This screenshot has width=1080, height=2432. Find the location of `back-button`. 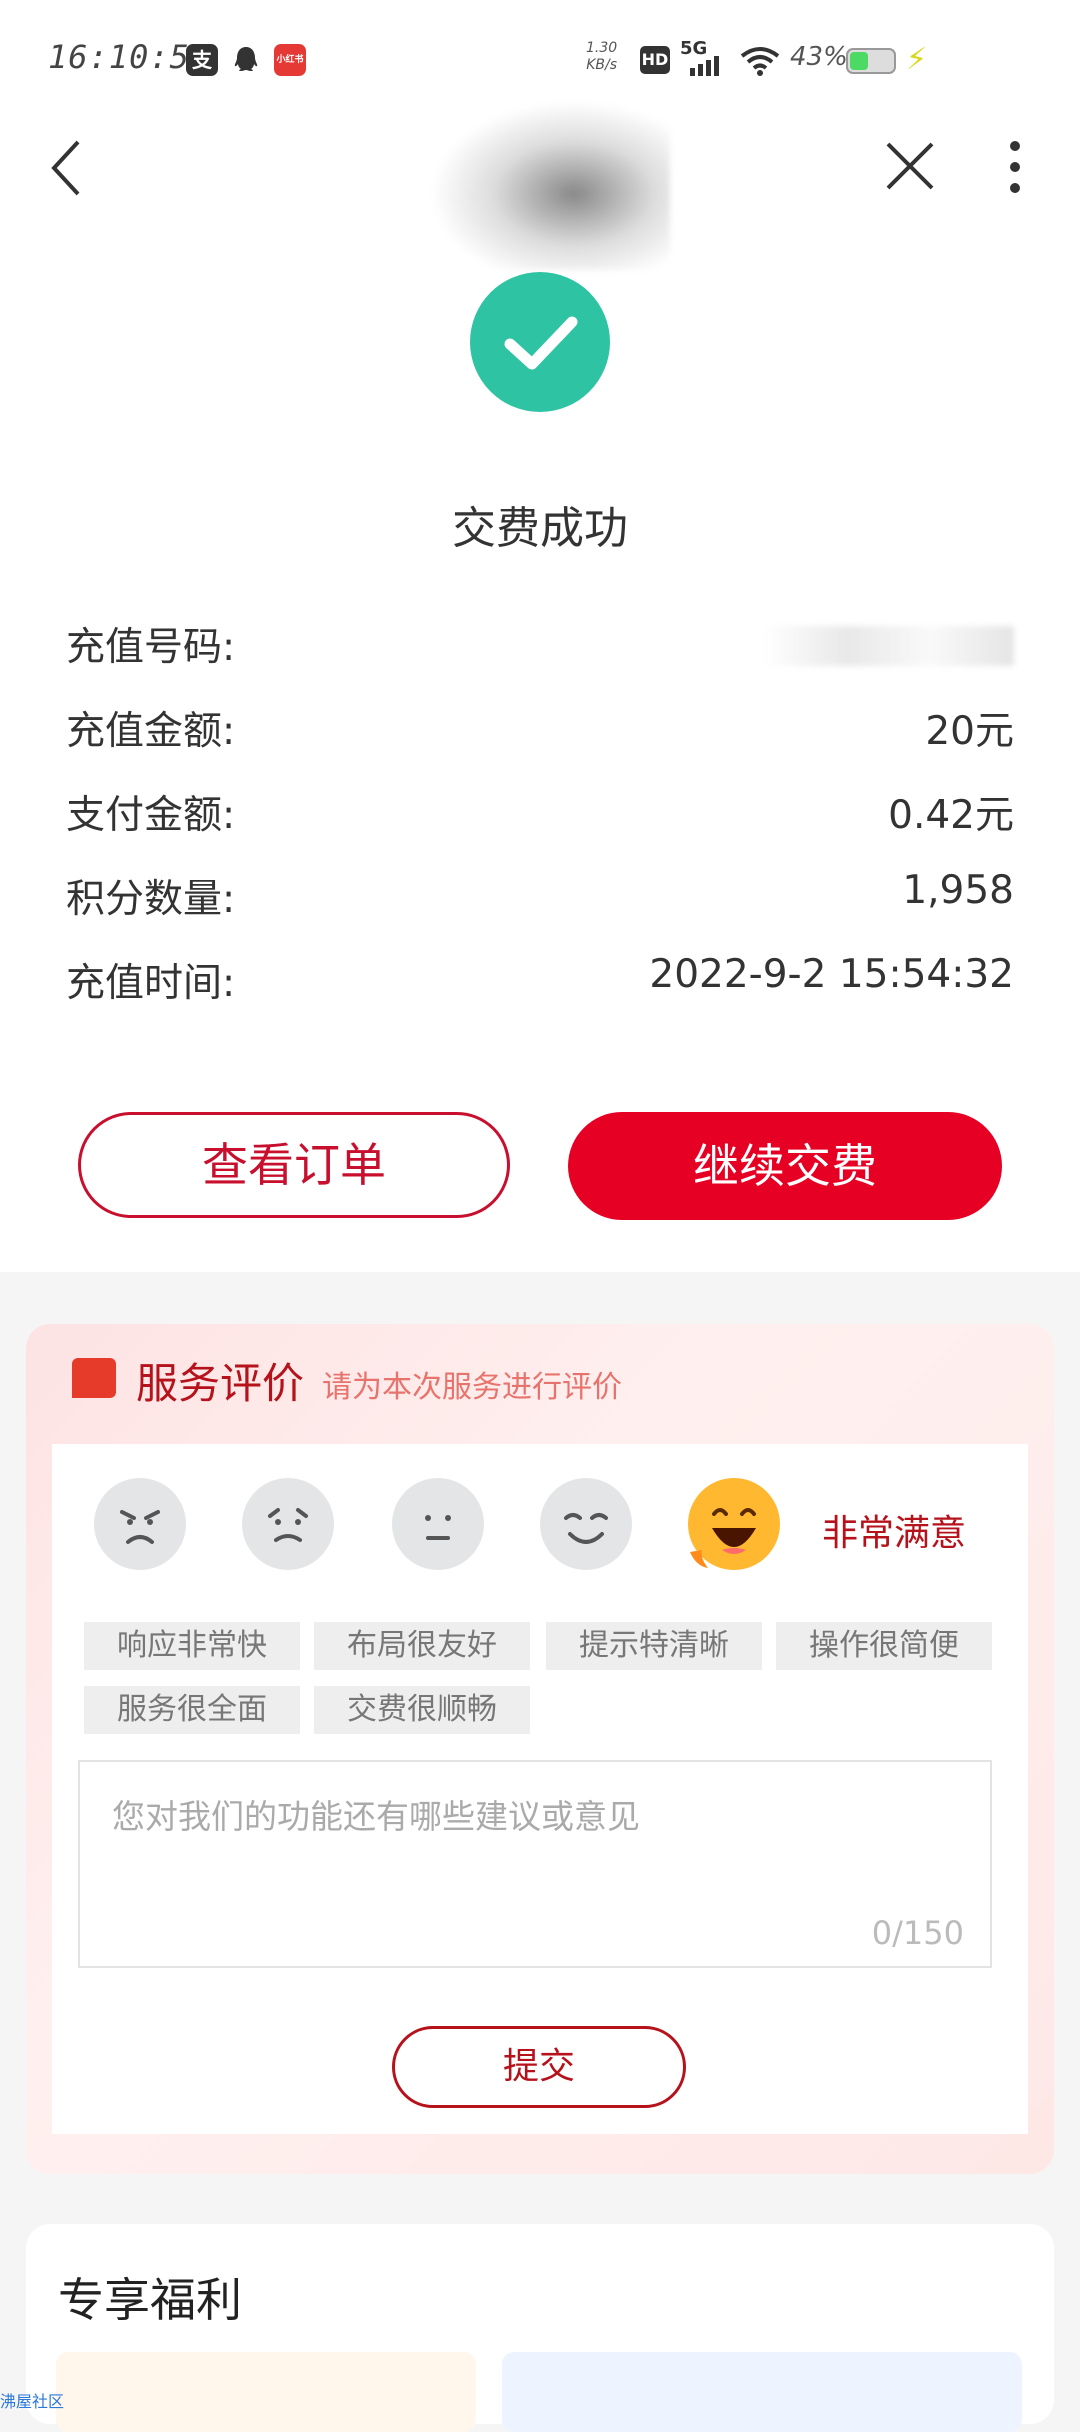

back-button is located at coordinates (74, 169).